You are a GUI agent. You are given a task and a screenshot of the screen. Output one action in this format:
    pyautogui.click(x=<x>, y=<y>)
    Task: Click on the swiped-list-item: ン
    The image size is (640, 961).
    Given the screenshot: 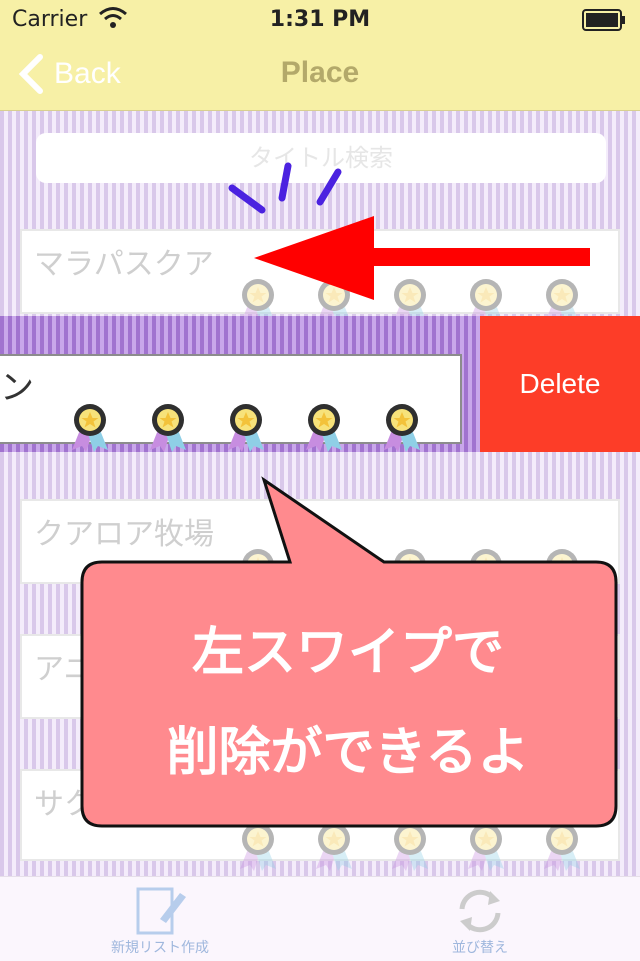 What is the action you would take?
    pyautogui.click(x=231, y=403)
    